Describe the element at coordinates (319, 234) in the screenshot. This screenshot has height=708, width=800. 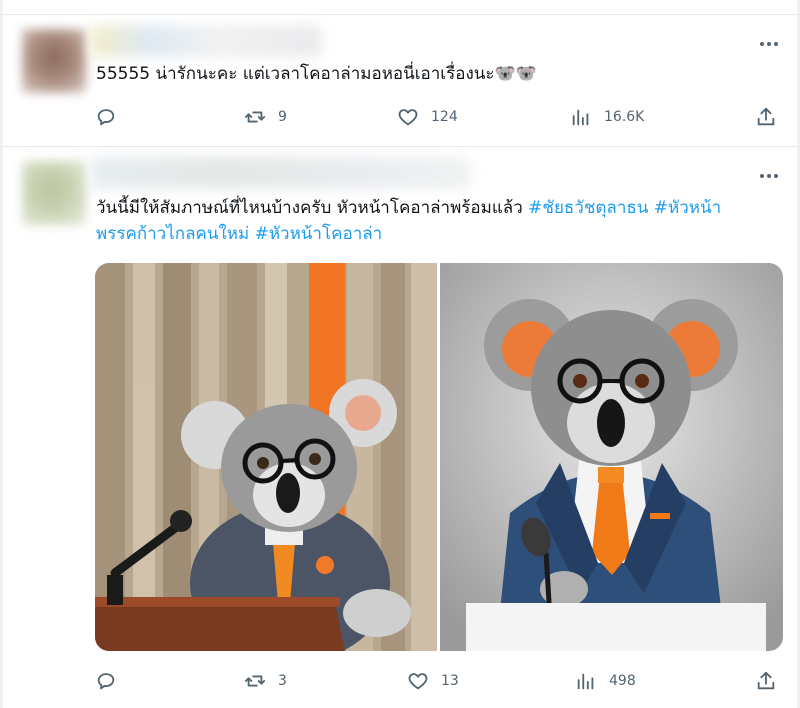
I see `hashtag-link: #หัวหน้าโคอาล่า` at that location.